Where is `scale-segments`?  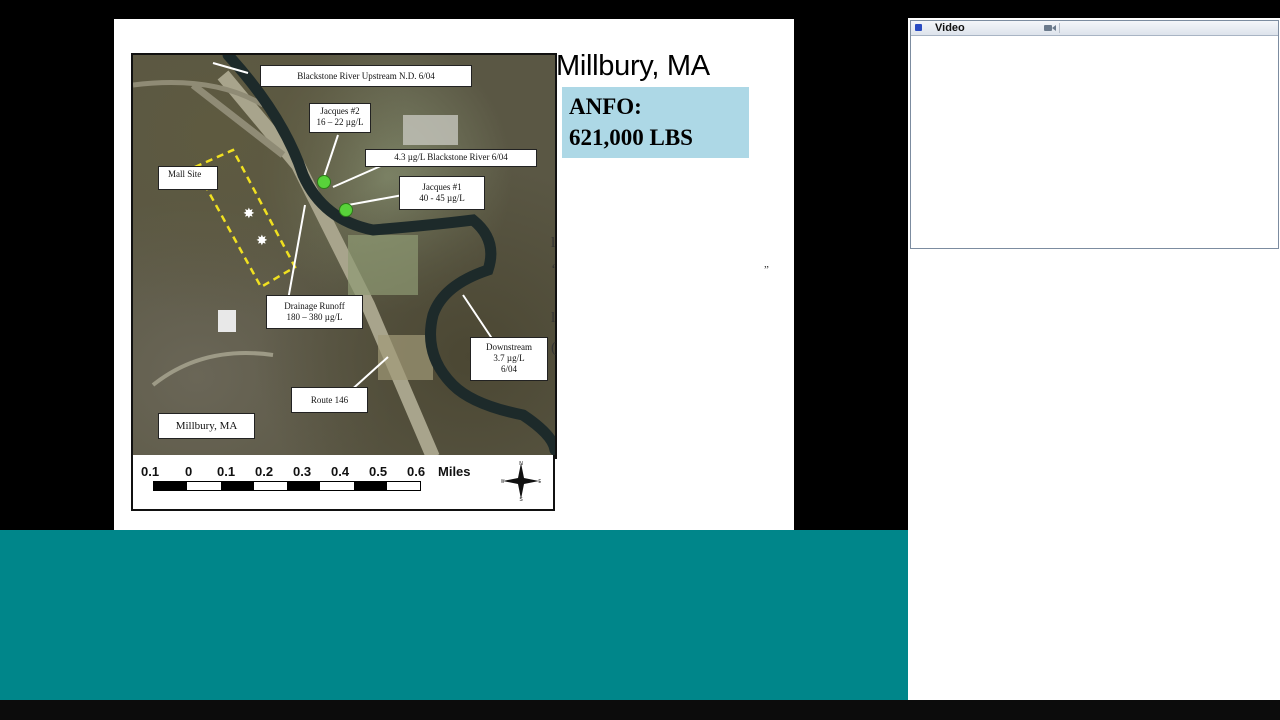
scale-segments is located at coordinates (287, 486).